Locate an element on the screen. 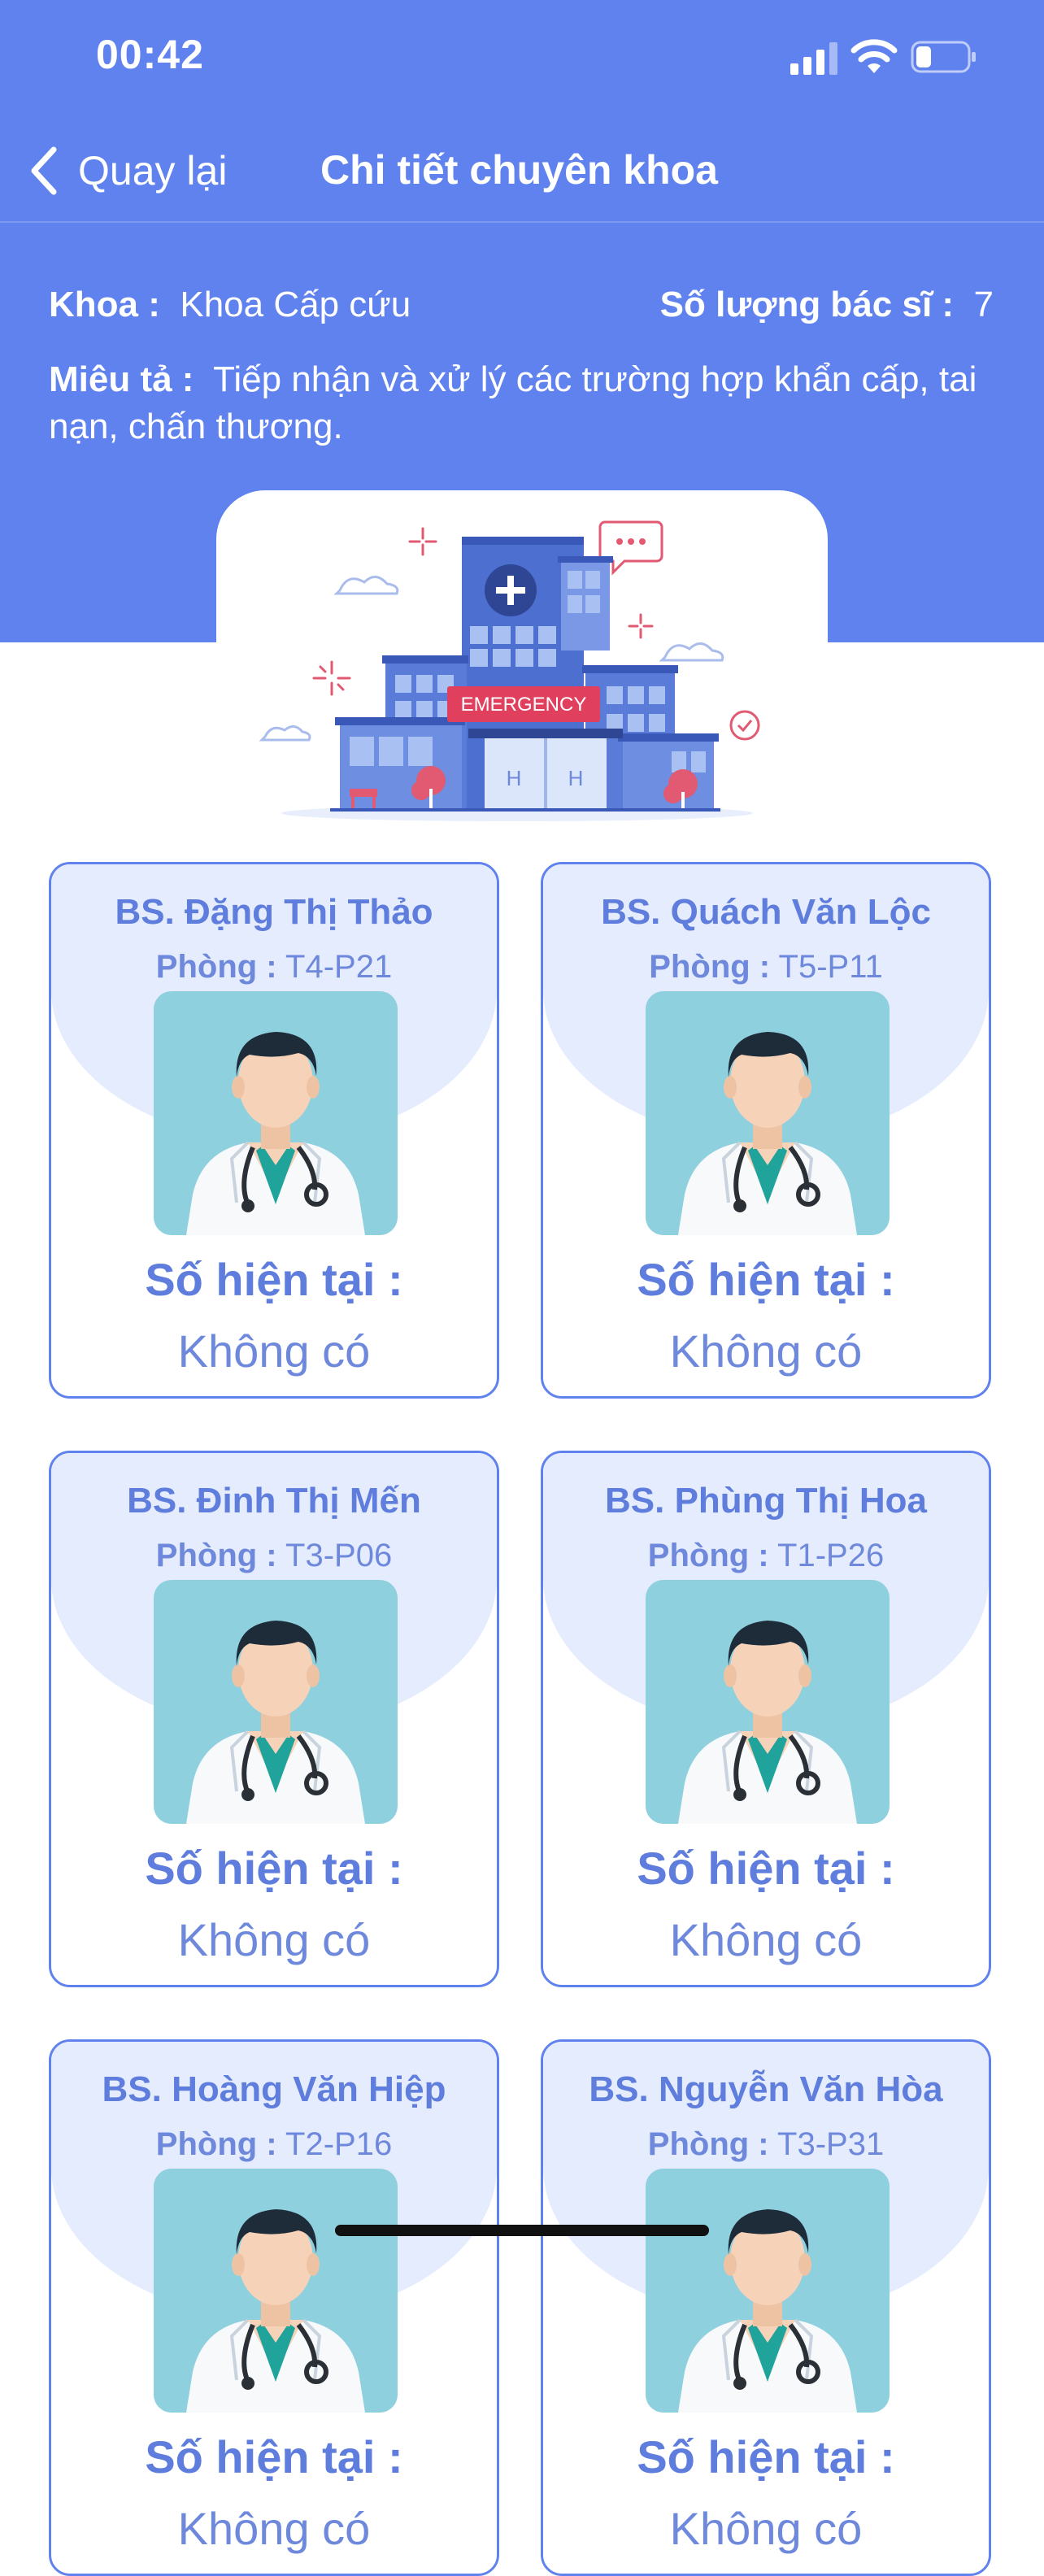  status-time: 00:42 is located at coordinates (150, 55).